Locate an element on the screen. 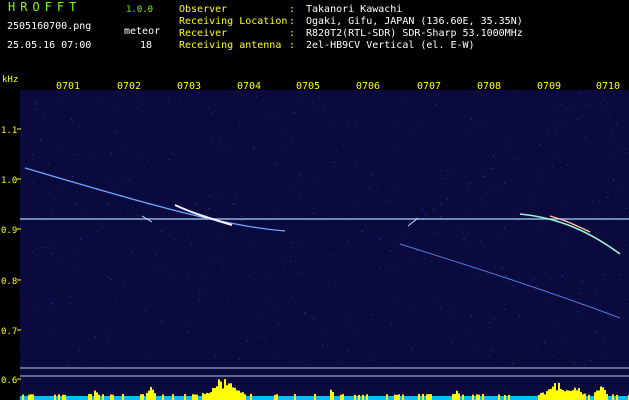  observer-value: Takanori Kawachi is located at coordinates (354, 9).